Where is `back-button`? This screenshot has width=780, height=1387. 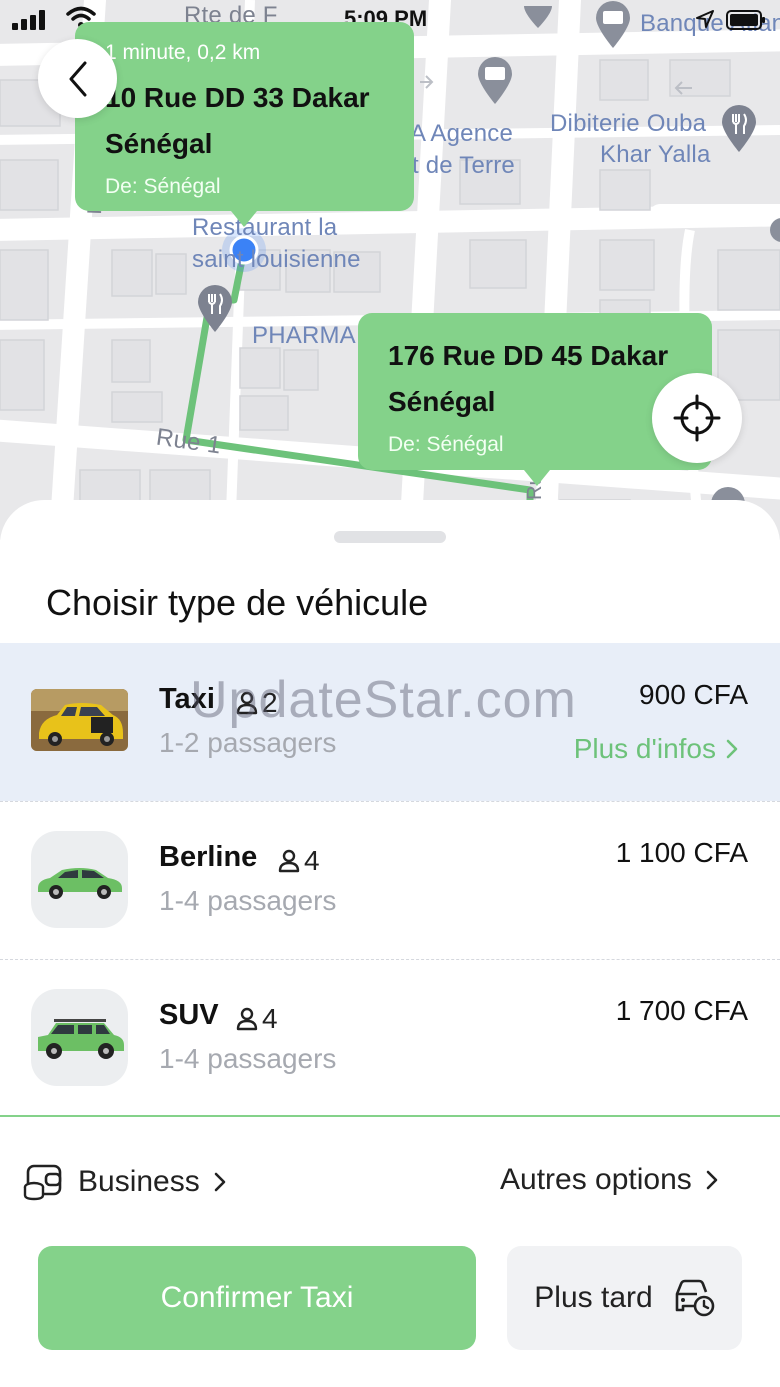
back-button is located at coordinates (77, 78).